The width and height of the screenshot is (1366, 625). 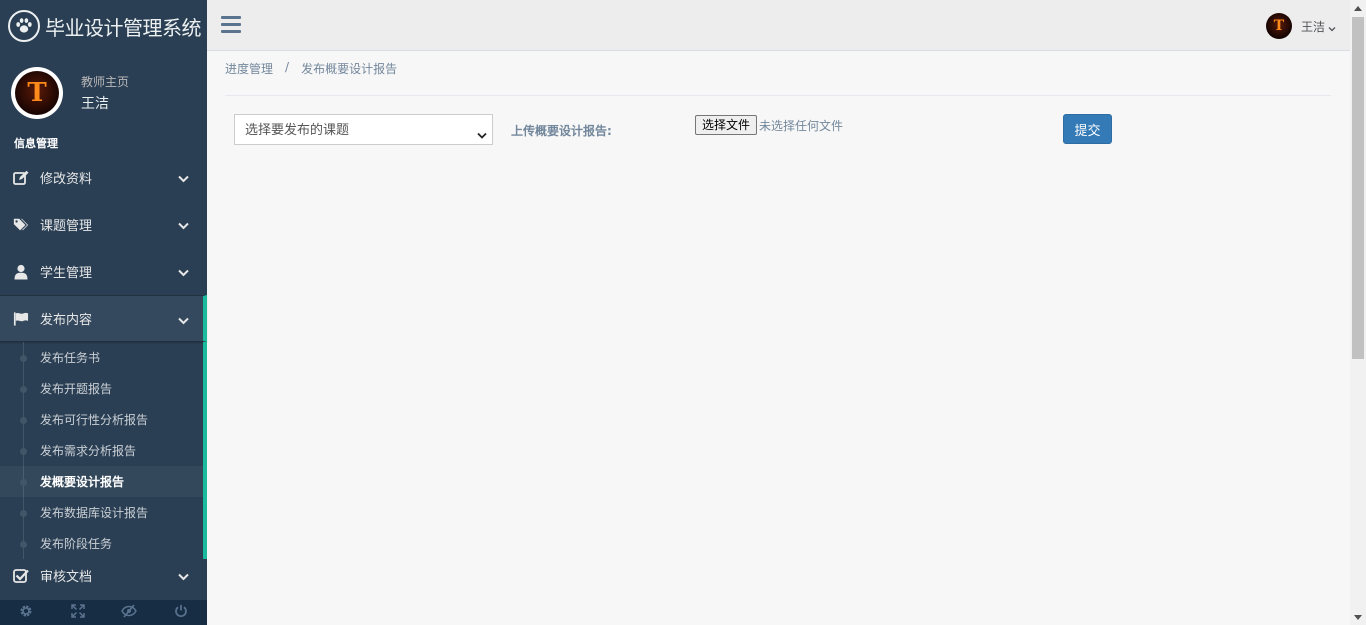 I want to click on fullscreen-icon, so click(x=77, y=612).